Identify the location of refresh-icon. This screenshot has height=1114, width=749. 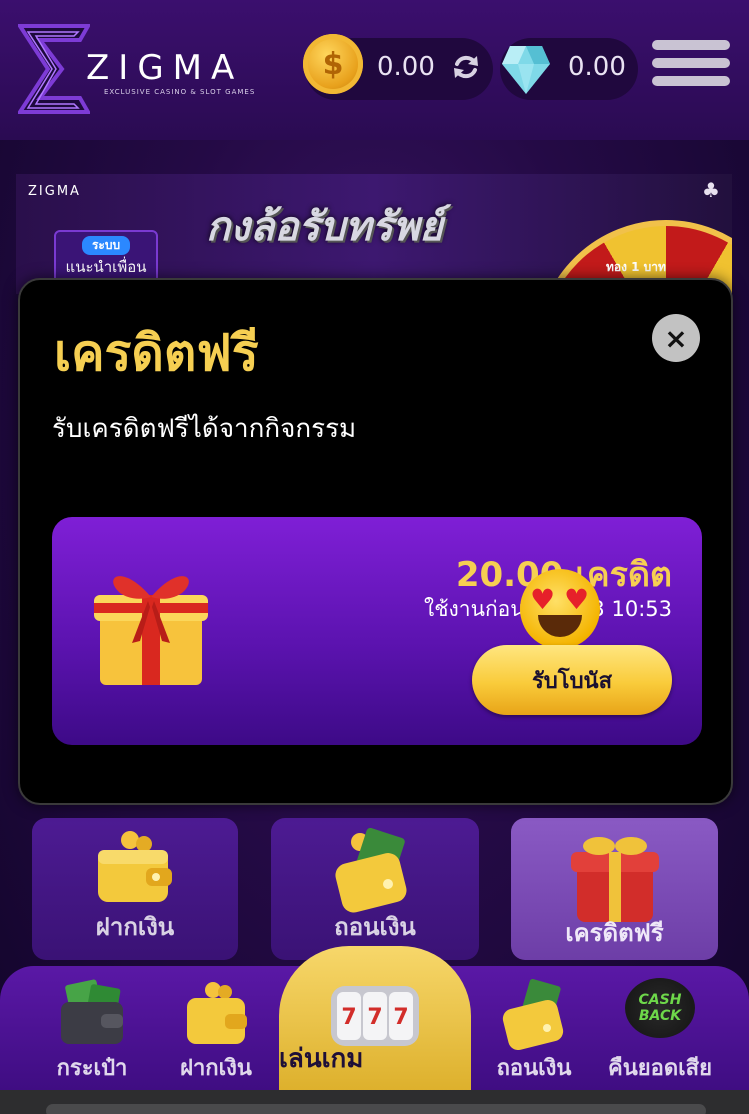
(466, 67).